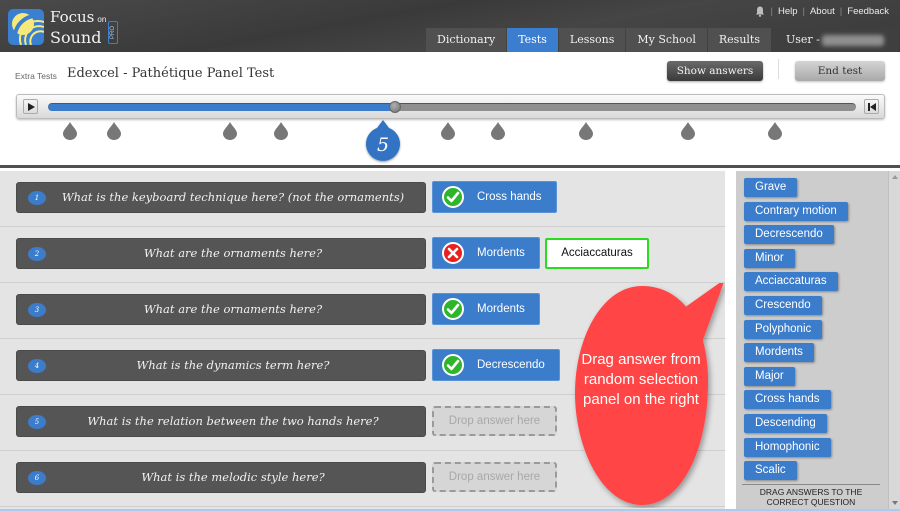 The width and height of the screenshot is (900, 511). I want to click on question-number-badge: 1, so click(37, 198).